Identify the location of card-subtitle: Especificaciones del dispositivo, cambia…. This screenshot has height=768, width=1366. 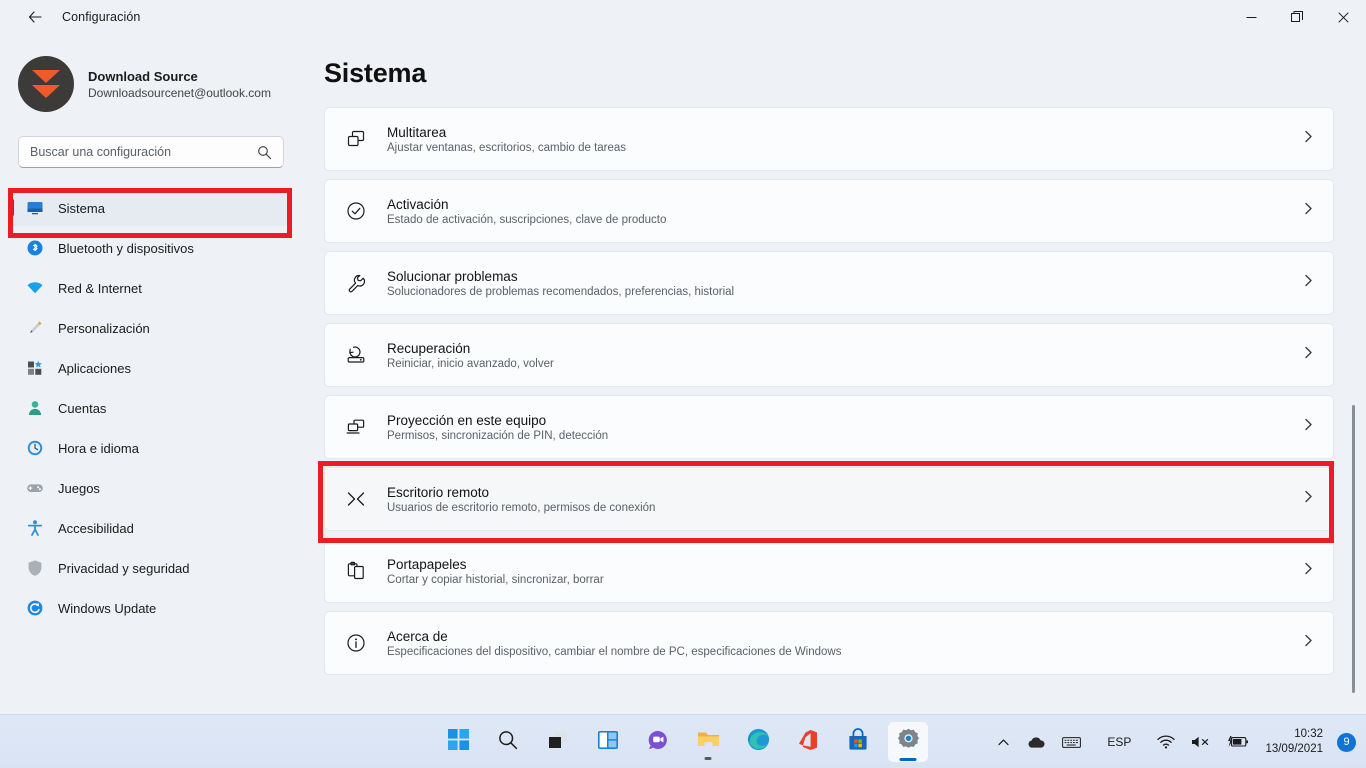
(614, 651).